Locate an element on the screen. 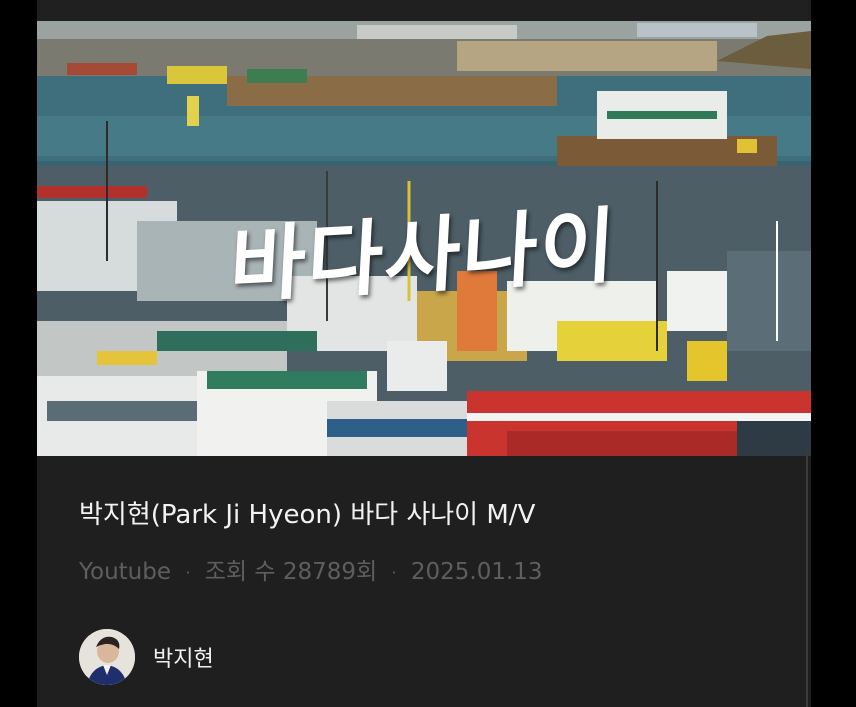  video-meta: Youtube · 조회 수 28789회 · 2025.01.13 is located at coordinates (311, 569).